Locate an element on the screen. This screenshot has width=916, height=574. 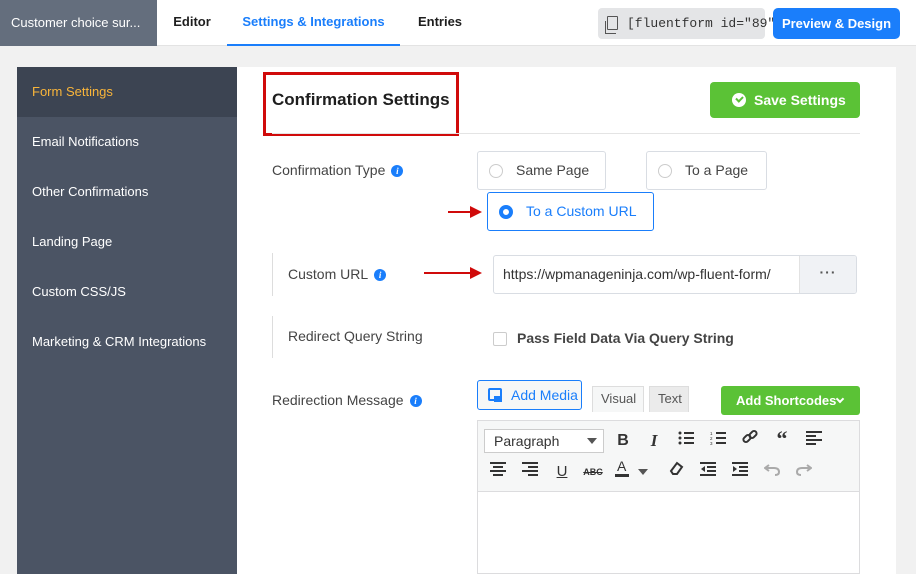
radio-same-page: Same Page is located at coordinates (541, 170).